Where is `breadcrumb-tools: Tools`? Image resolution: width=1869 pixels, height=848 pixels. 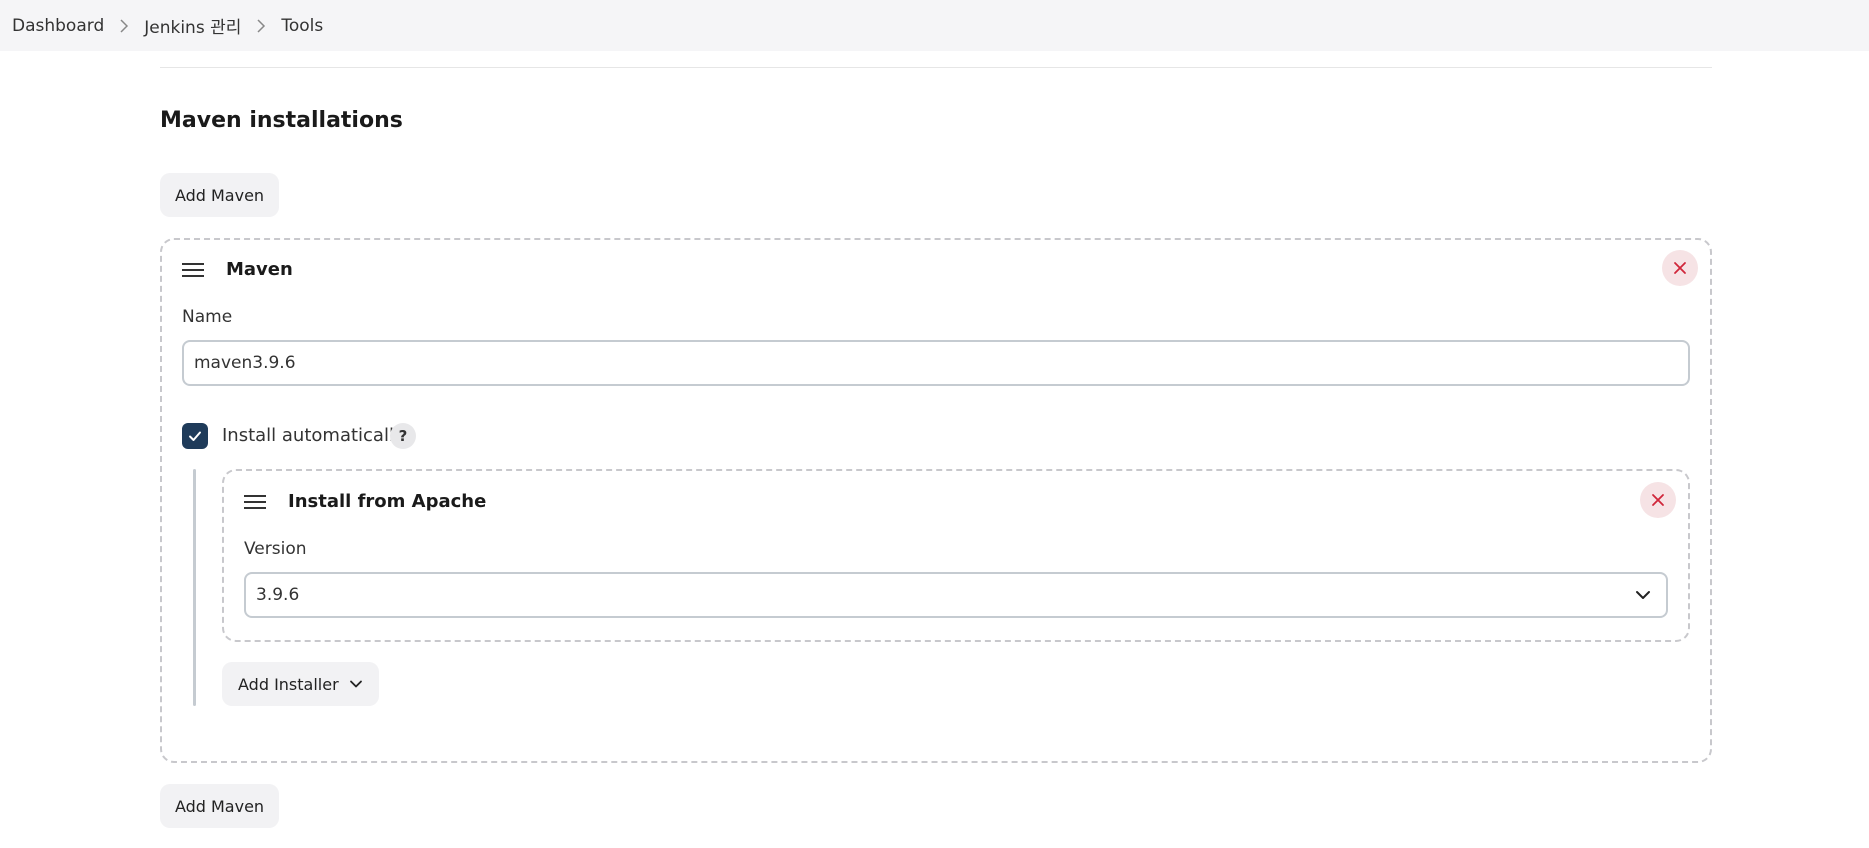 breadcrumb-tools: Tools is located at coordinates (302, 26).